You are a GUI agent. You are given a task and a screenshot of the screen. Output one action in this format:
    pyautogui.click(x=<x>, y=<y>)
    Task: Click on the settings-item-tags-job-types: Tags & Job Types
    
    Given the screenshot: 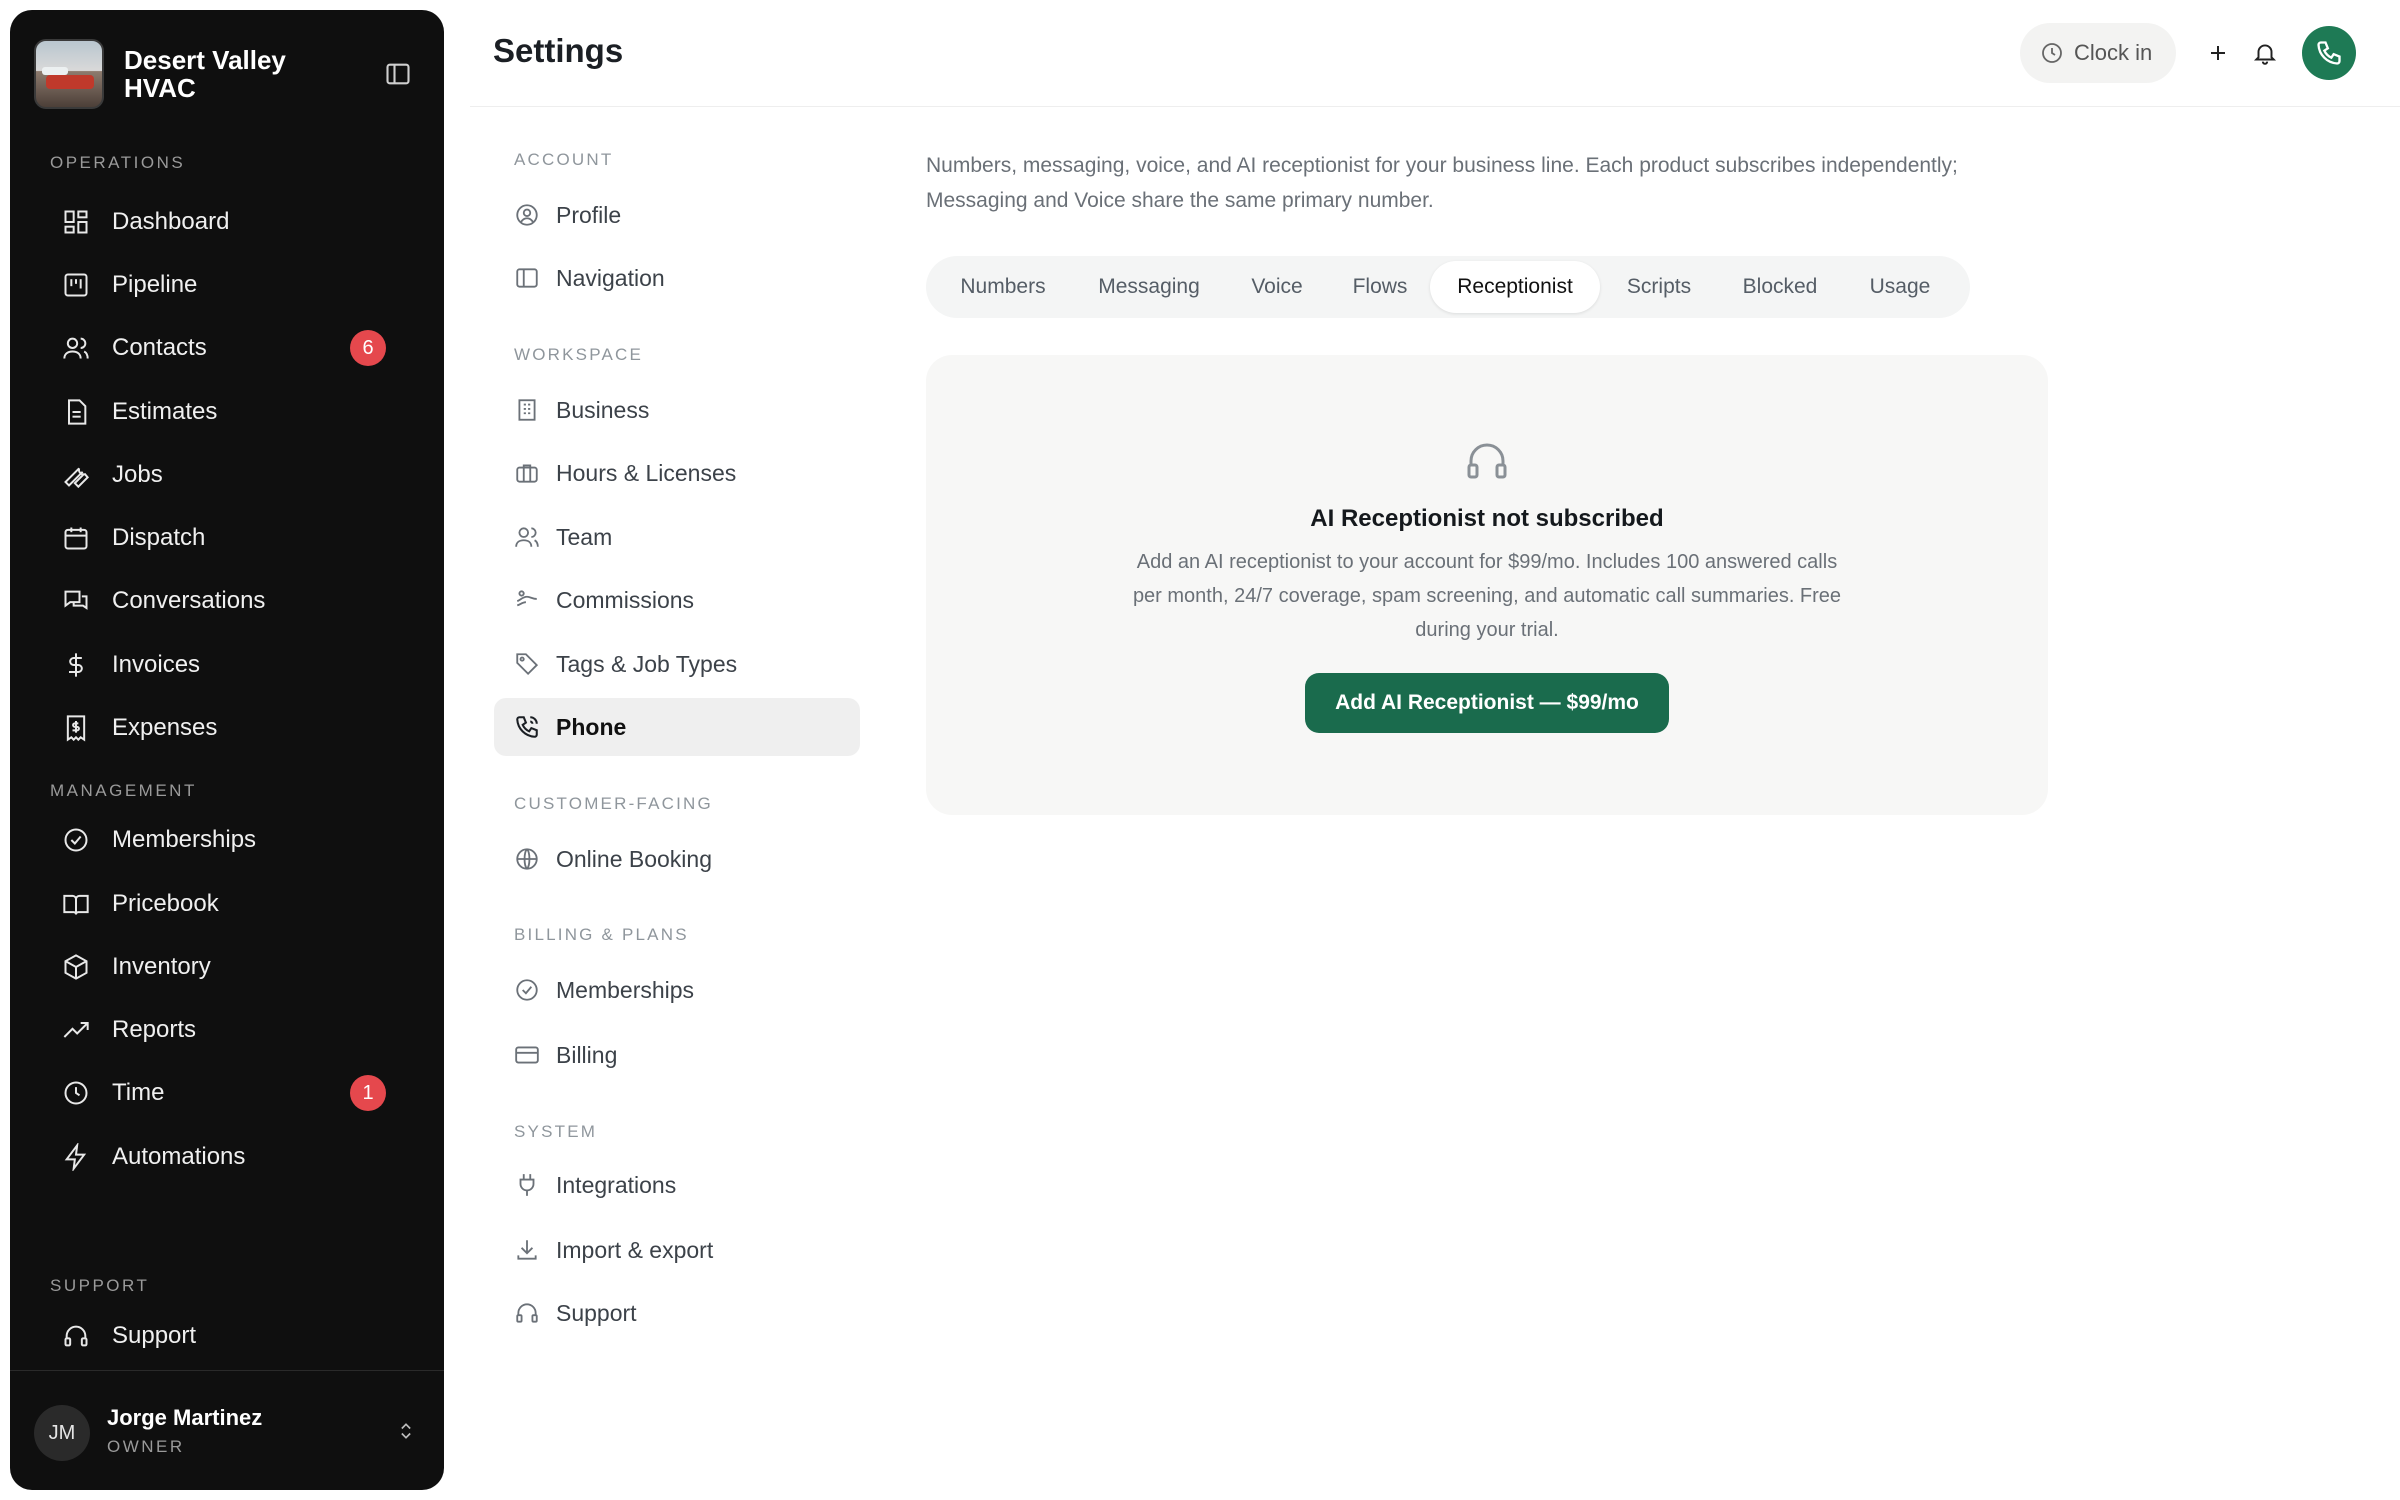 What is the action you would take?
    pyautogui.click(x=677, y=664)
    